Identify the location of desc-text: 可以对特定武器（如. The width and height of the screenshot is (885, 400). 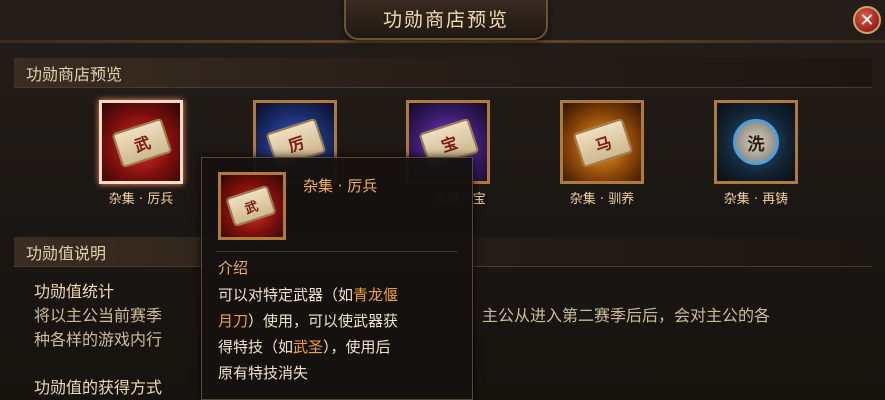
(286, 295).